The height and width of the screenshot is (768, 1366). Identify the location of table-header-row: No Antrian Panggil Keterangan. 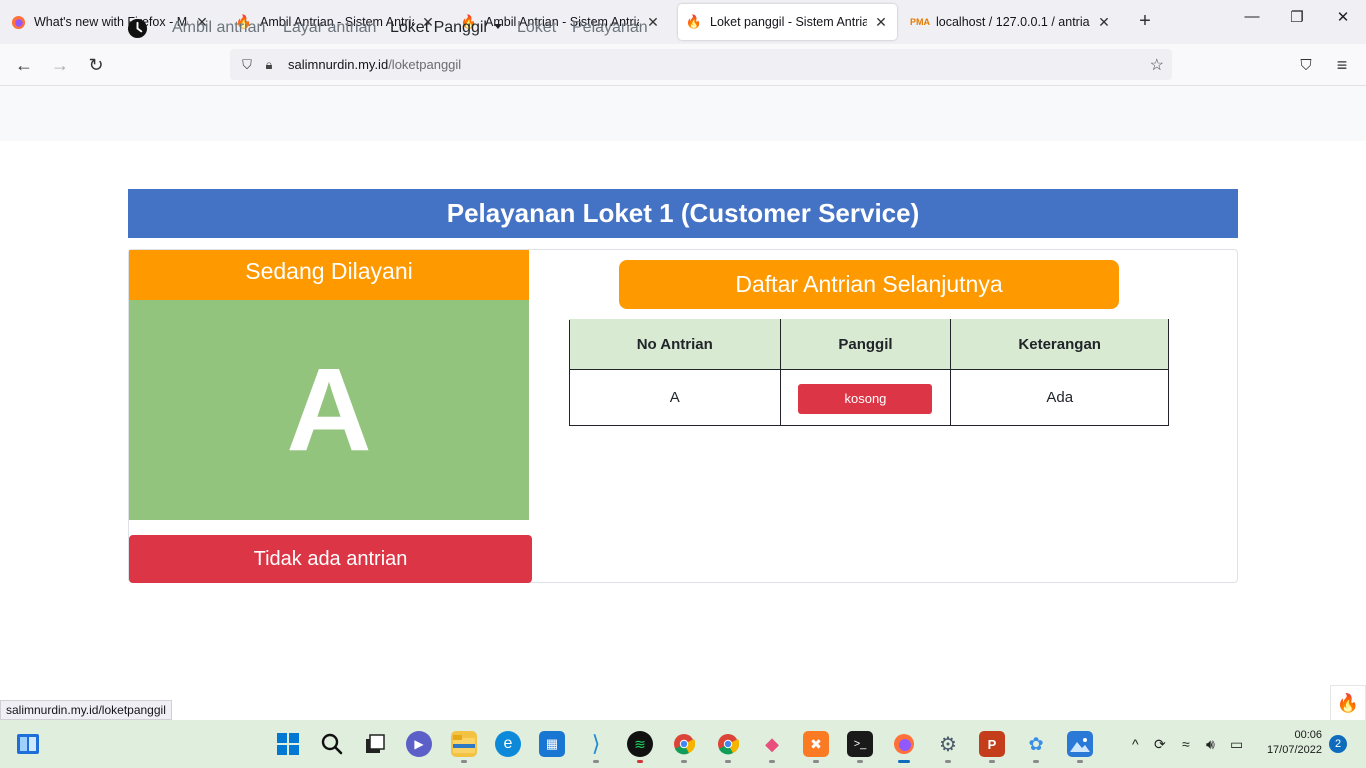
(869, 344).